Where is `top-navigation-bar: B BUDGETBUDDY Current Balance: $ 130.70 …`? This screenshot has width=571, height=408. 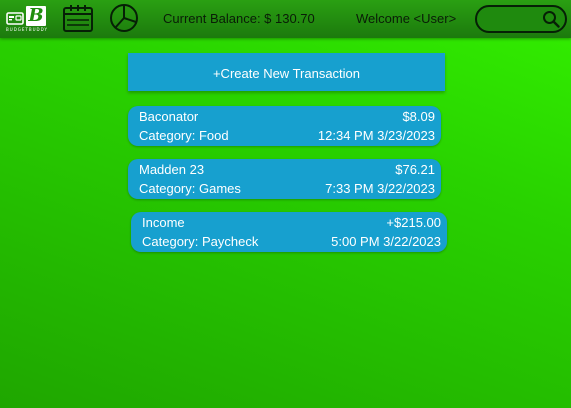
top-navigation-bar: B BUDGETBUDDY Current Balance: $ 130.70 … is located at coordinates (285, 19).